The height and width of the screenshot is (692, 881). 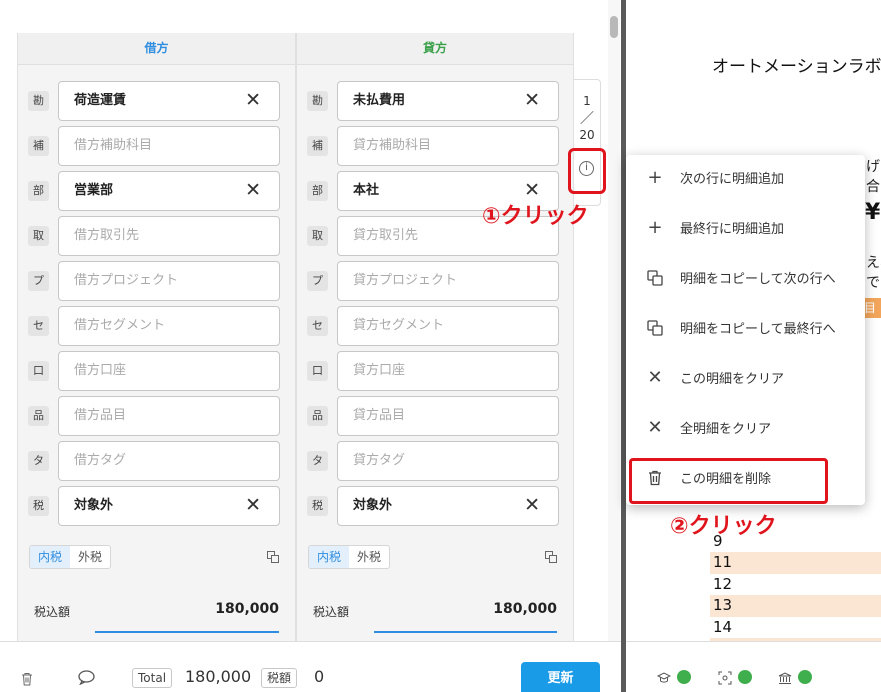 I want to click on bottom-toolbar: Total 180,000 税額 0 更新, so click(x=310, y=666).